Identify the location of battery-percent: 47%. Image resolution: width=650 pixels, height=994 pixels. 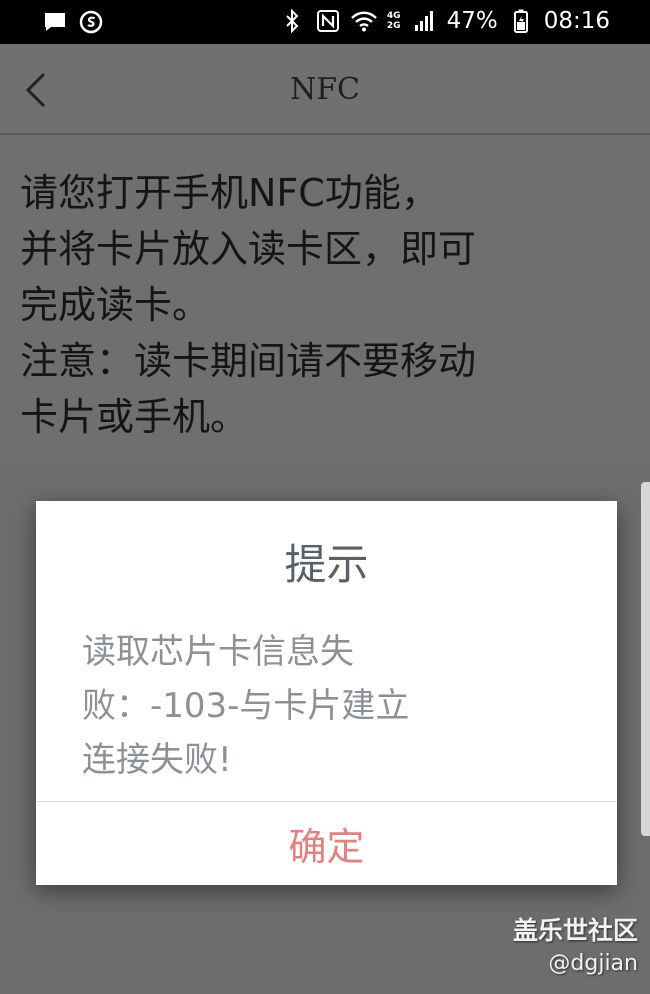
(472, 21).